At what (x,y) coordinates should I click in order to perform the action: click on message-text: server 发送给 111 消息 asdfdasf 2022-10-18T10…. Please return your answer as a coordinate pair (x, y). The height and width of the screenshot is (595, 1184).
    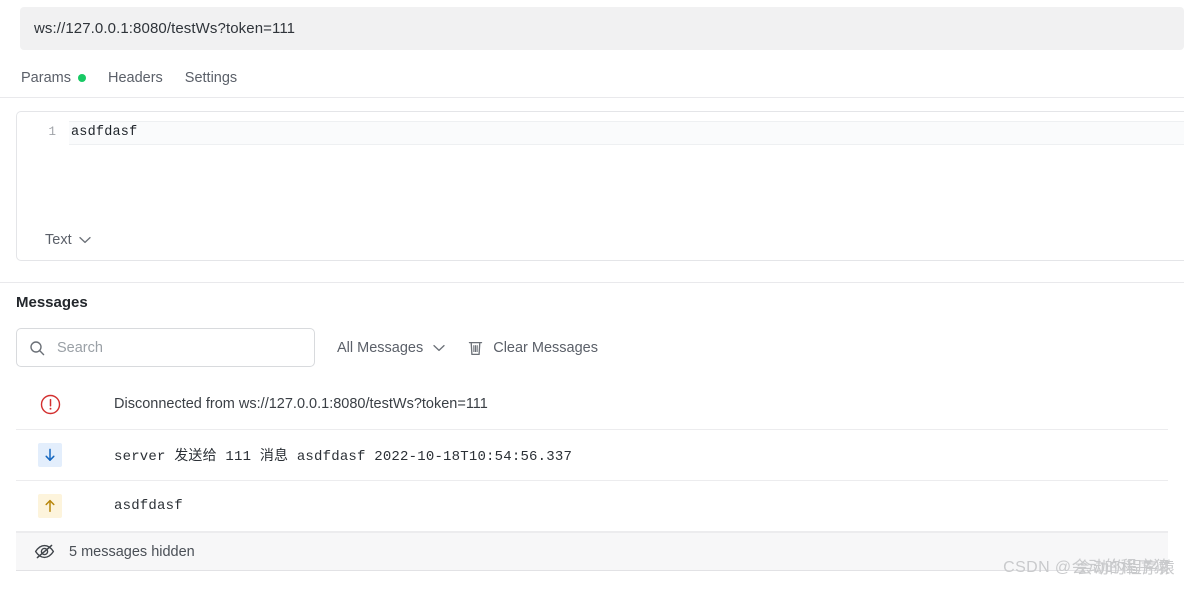
    Looking at the image, I should click on (343, 457).